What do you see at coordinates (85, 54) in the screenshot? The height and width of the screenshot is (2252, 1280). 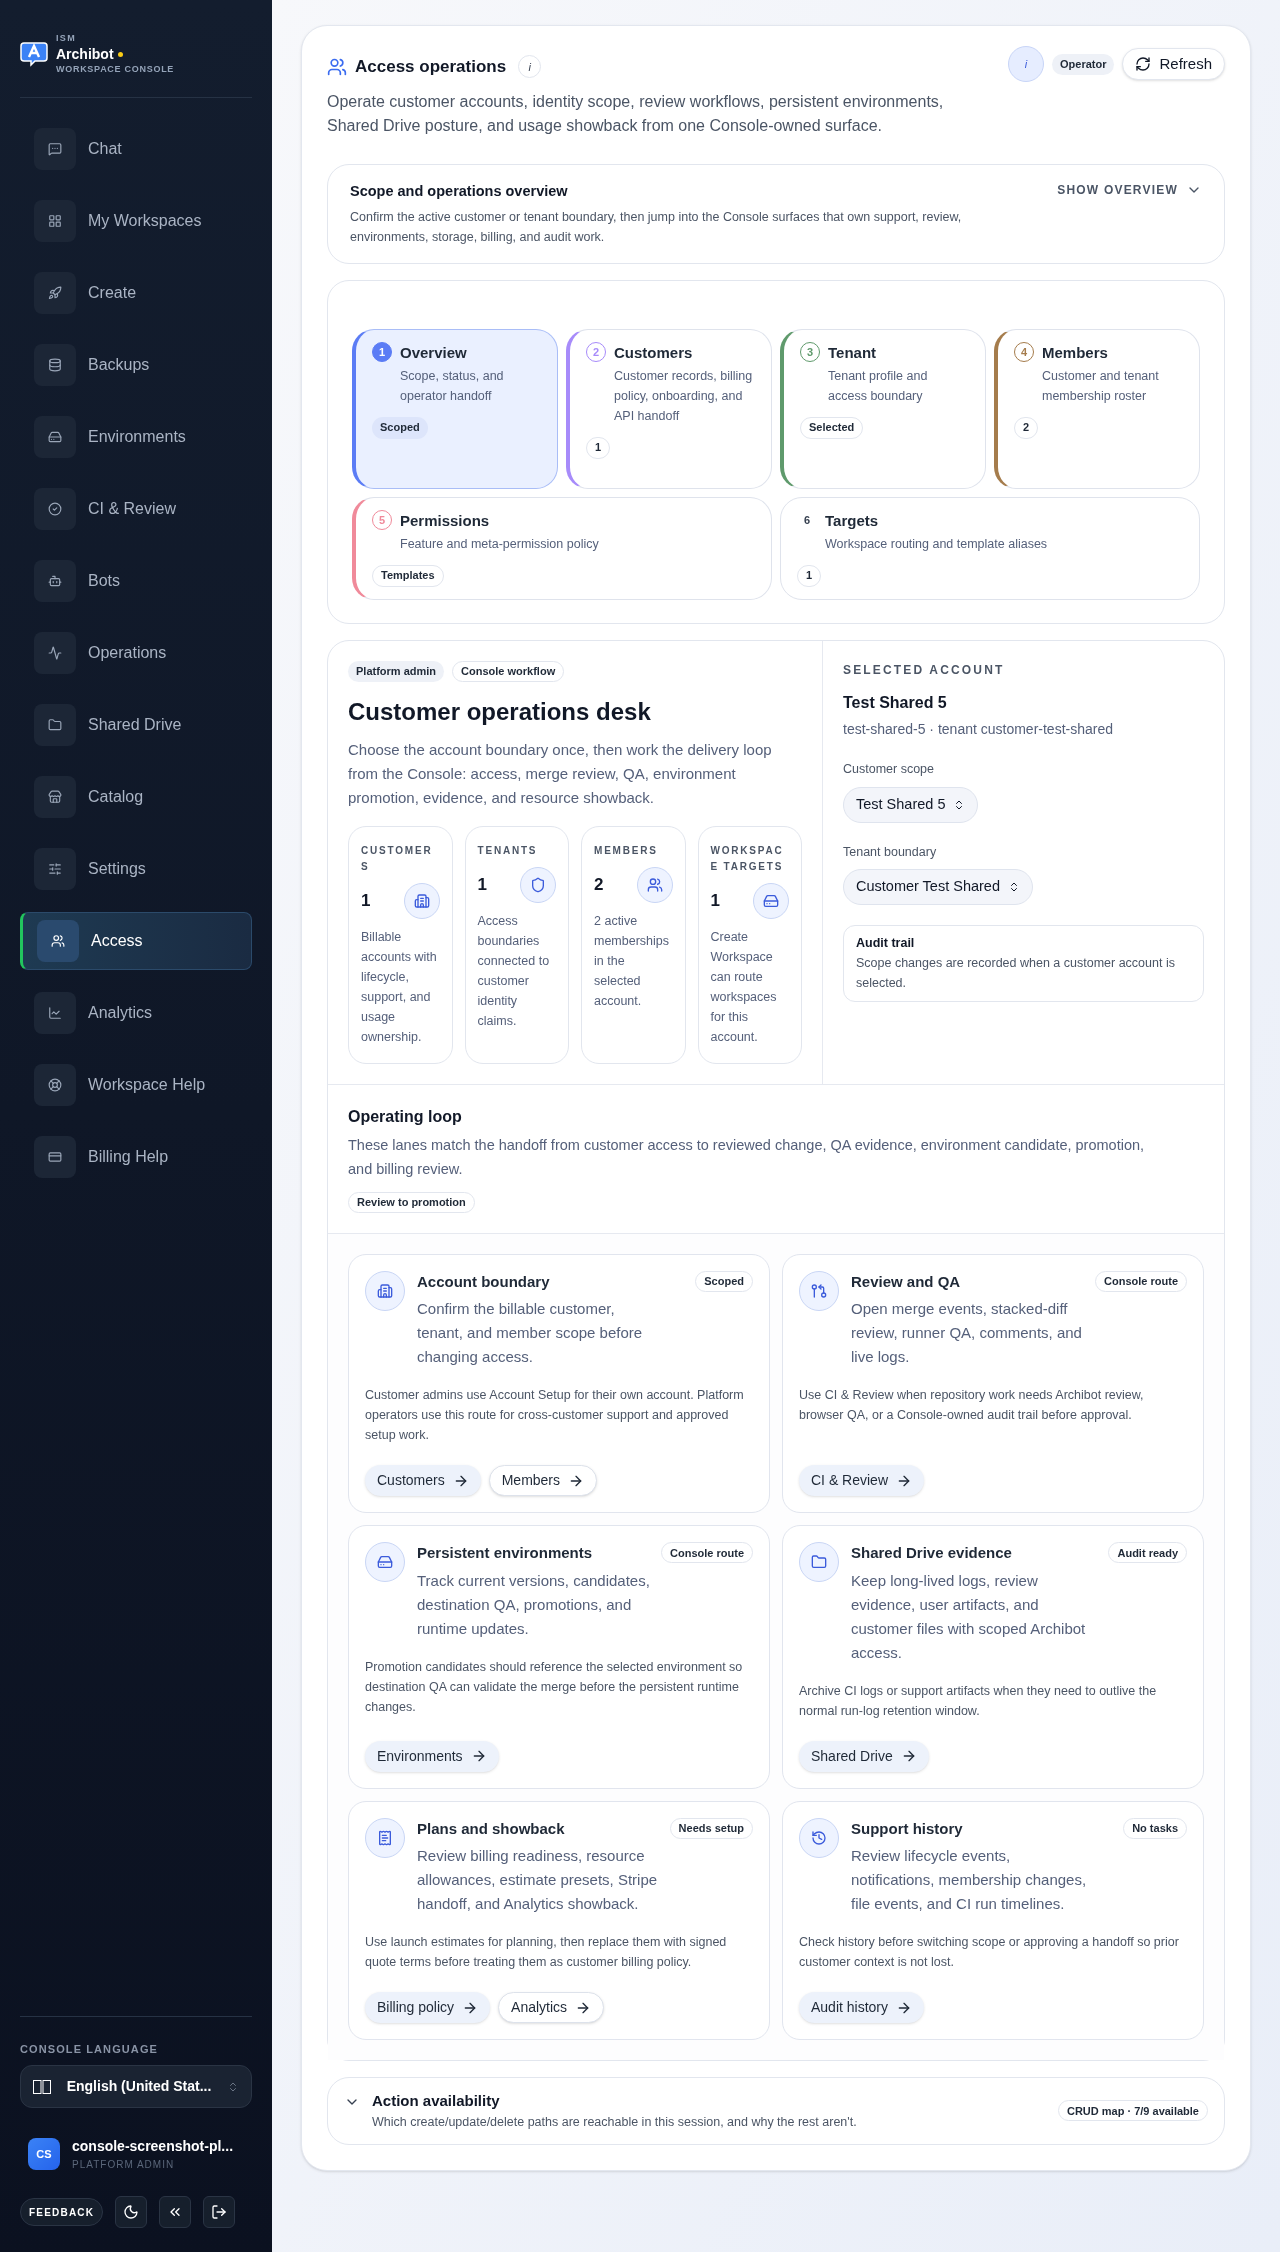 I see `brand-name: Archibot` at bounding box center [85, 54].